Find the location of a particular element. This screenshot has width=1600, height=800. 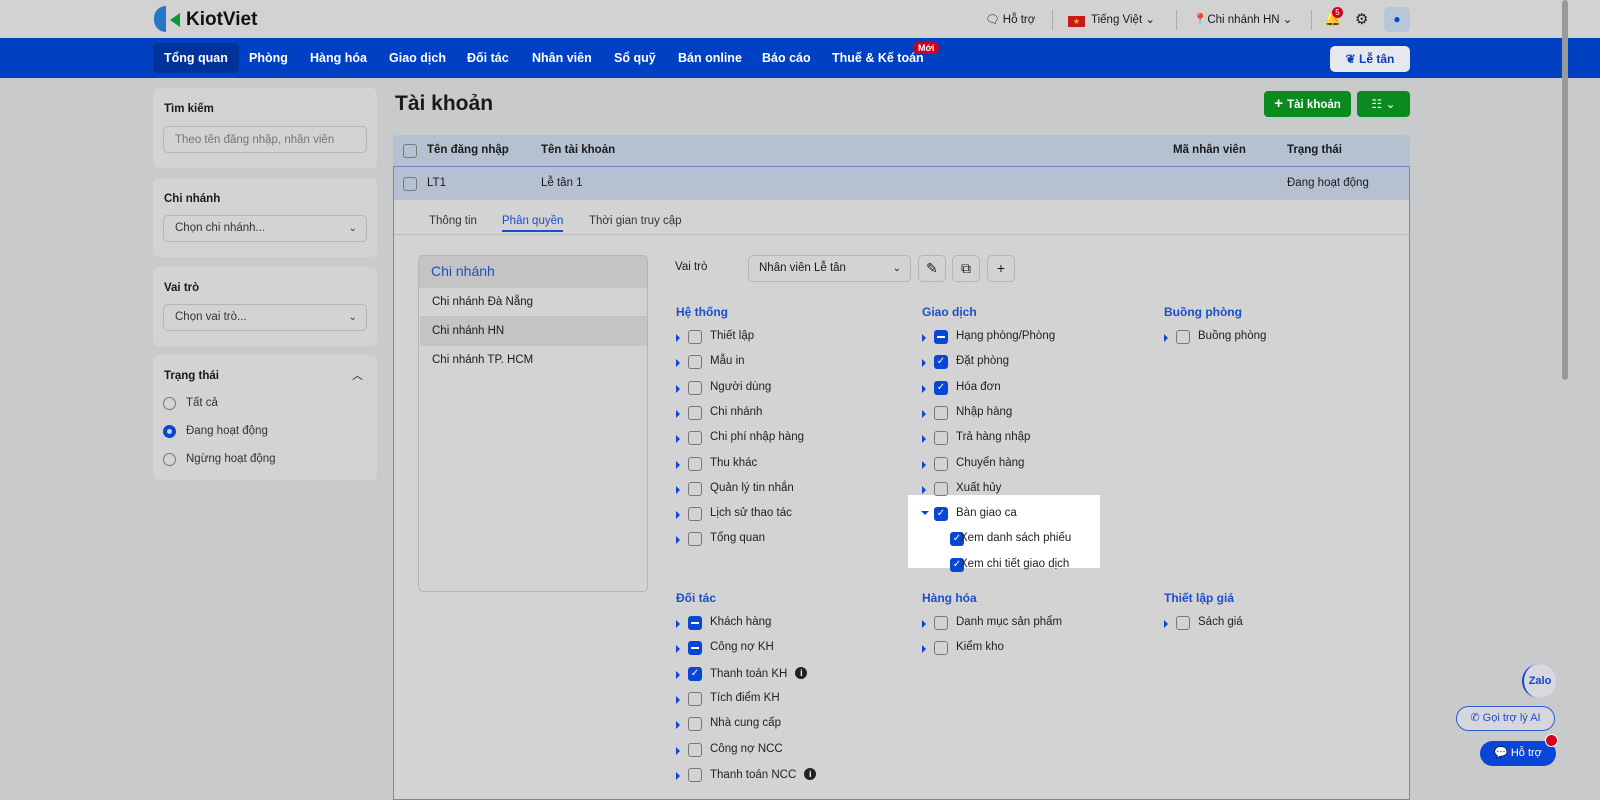

nav-online-sales: Bán online is located at coordinates (710, 58).